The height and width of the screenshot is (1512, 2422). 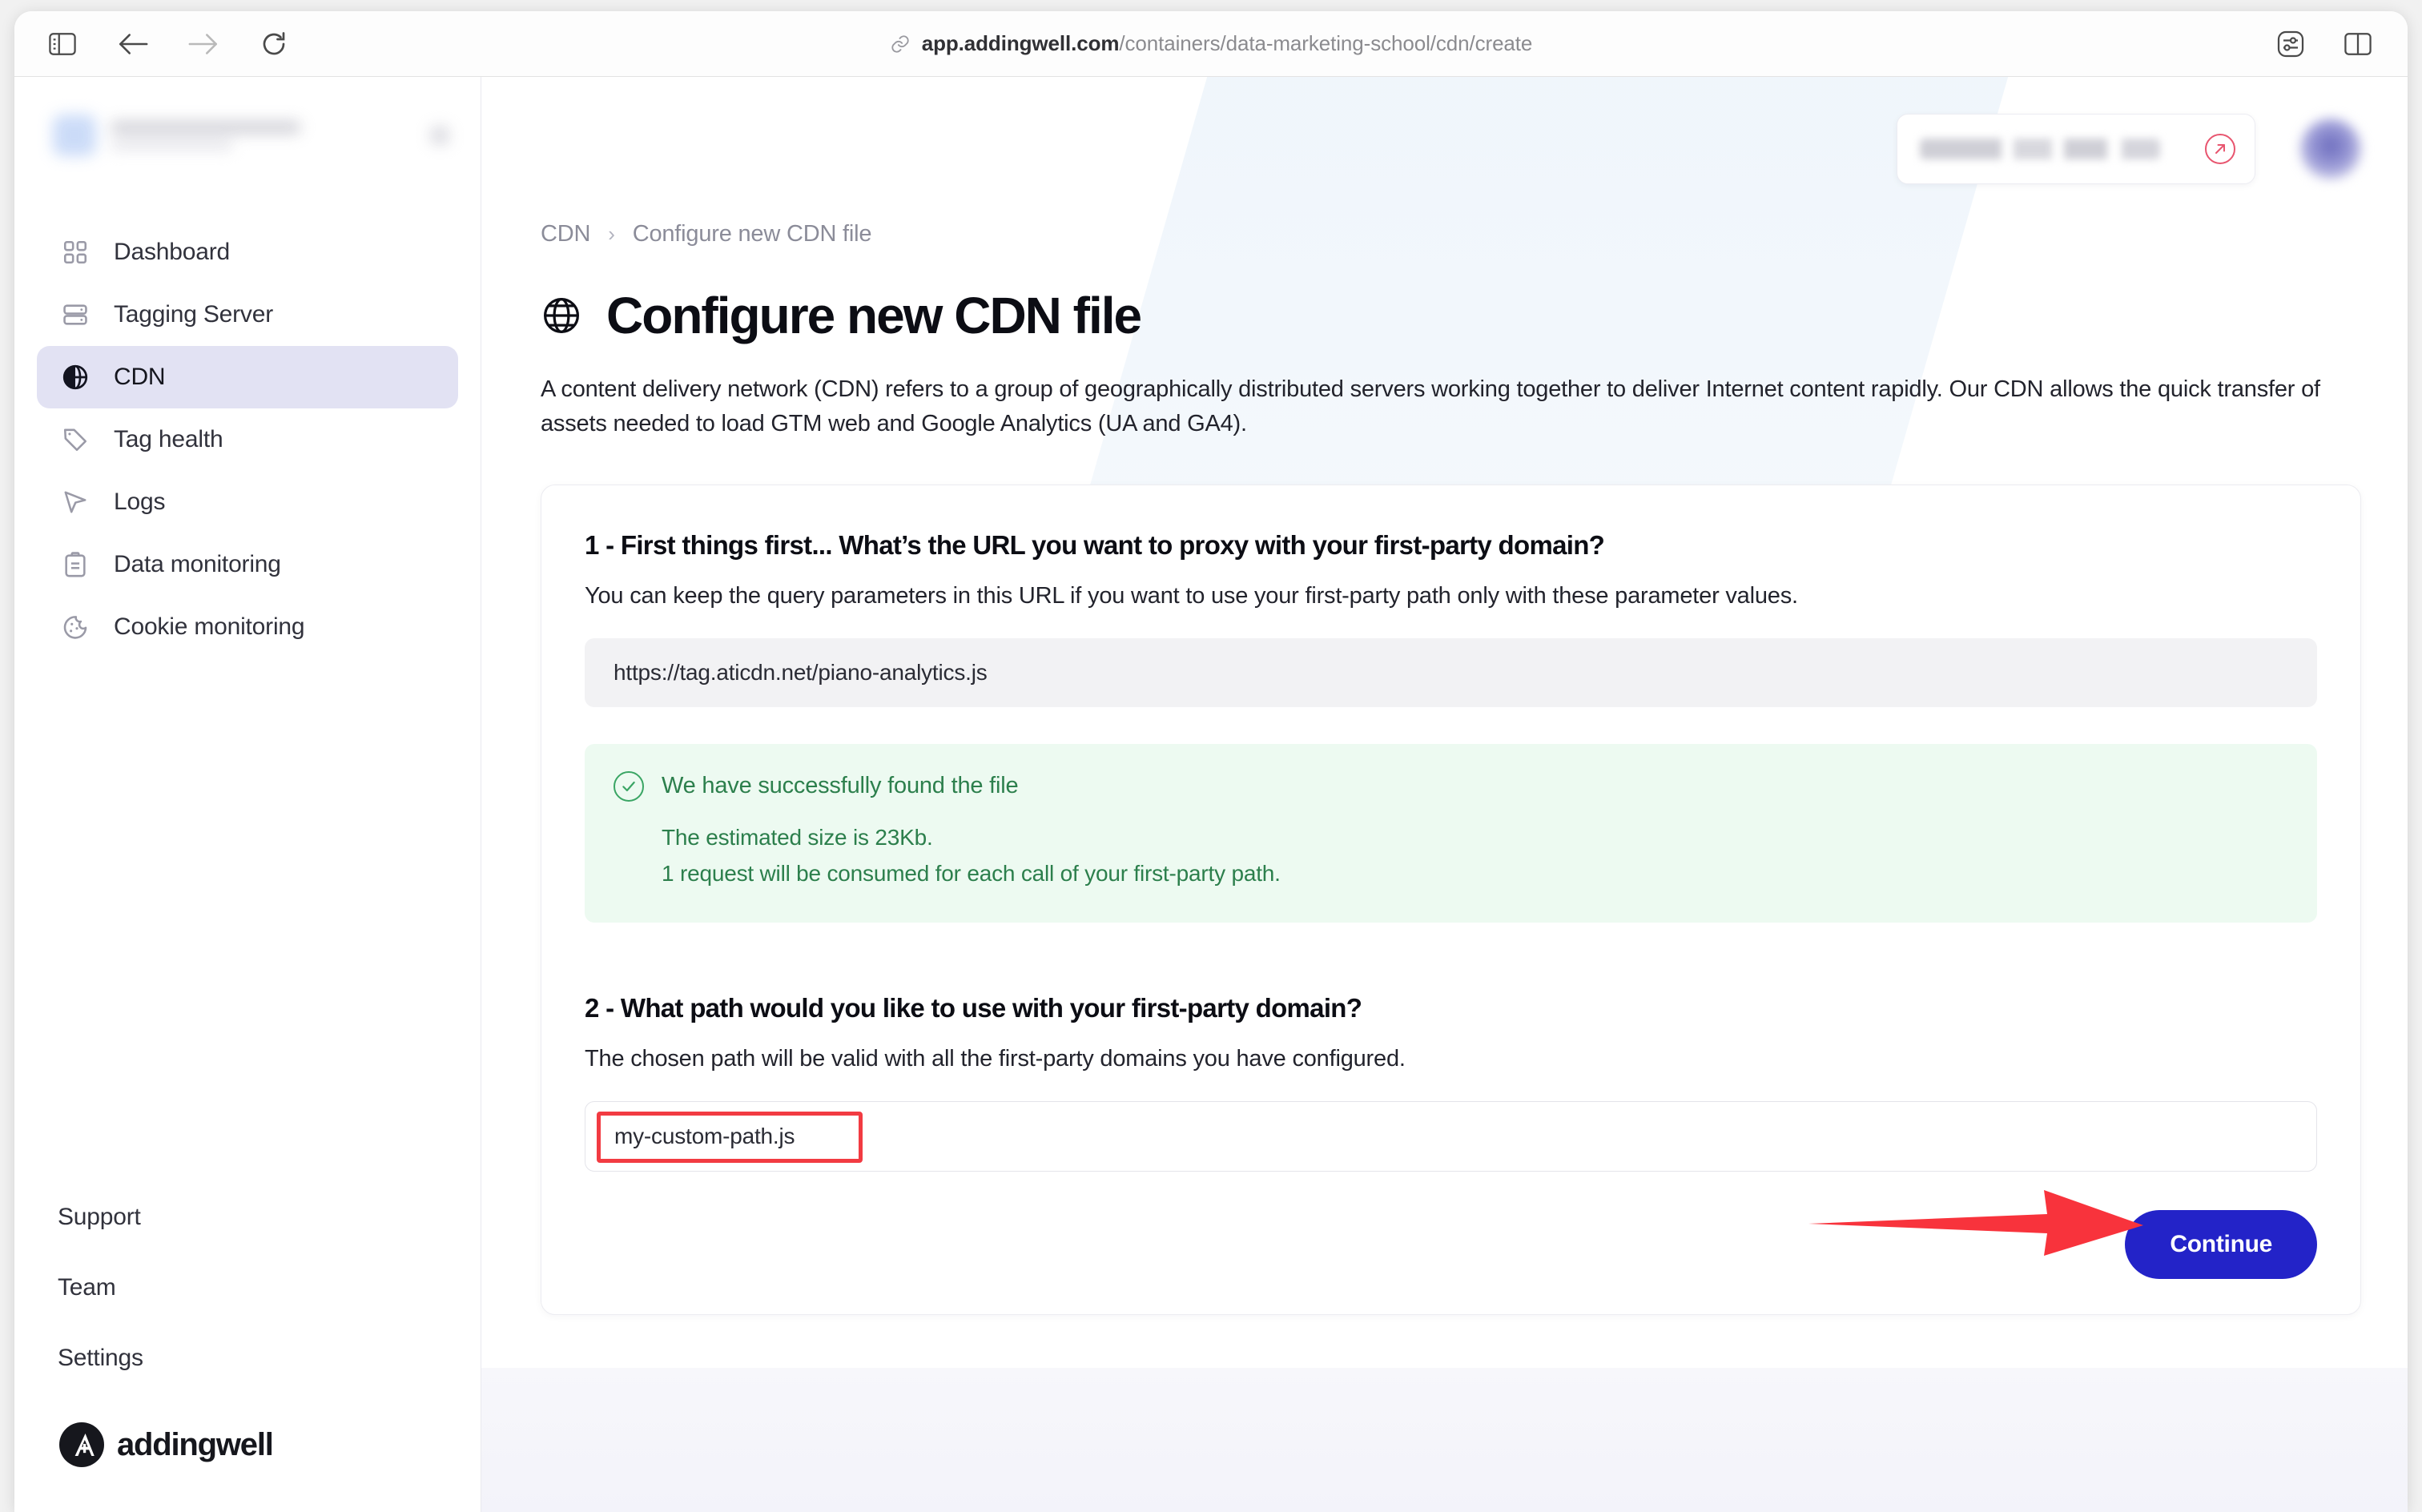 I want to click on brand-name: addingwell, so click(x=195, y=1444).